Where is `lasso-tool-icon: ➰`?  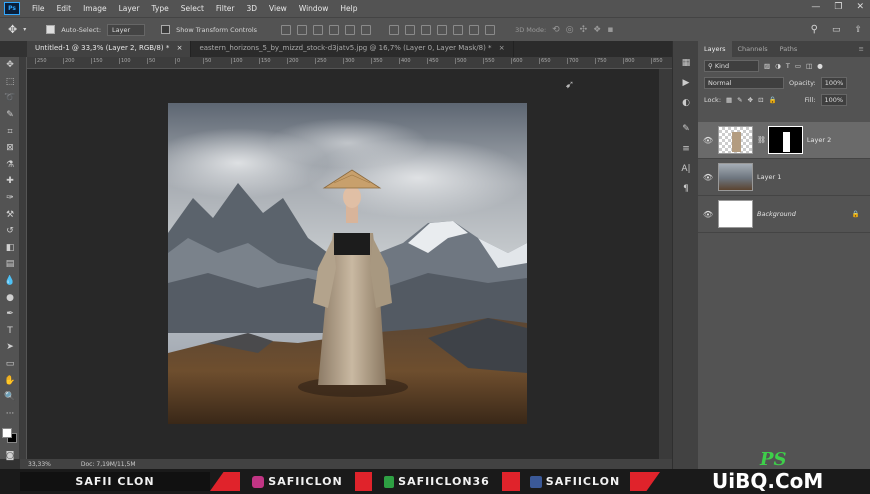 lasso-tool-icon: ➰ is located at coordinates (10, 98).